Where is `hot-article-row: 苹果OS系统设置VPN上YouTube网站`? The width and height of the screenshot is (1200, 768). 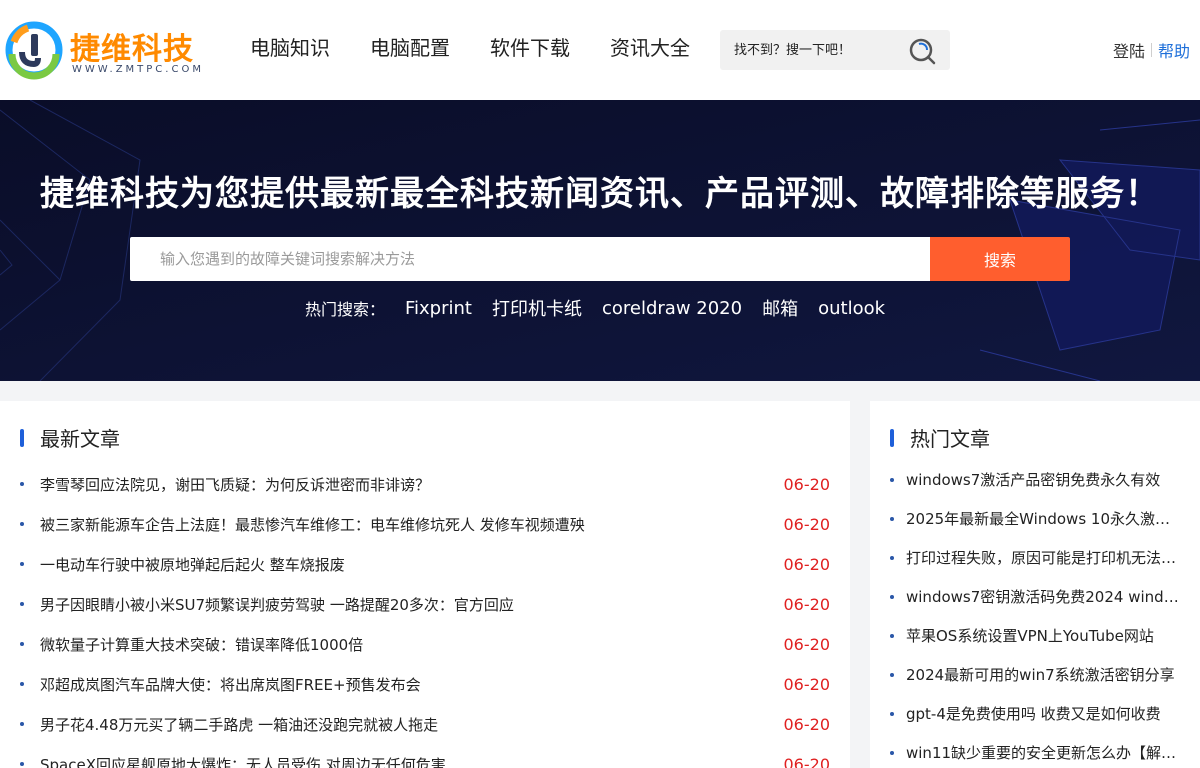
hot-article-row: 苹果OS系统设置VPN上YouTube网站 is located at coordinates (1045, 635).